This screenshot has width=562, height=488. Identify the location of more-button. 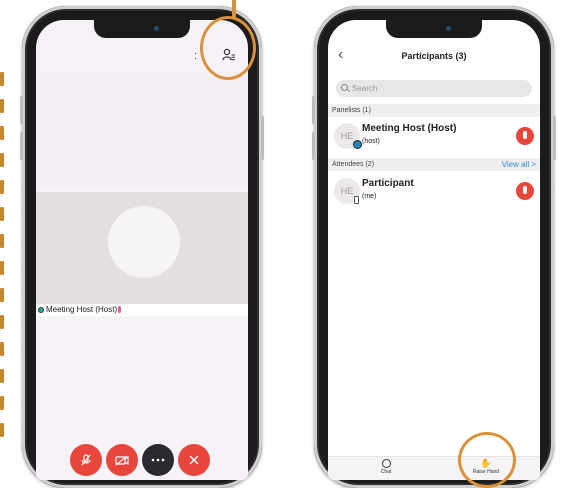
(158, 460).